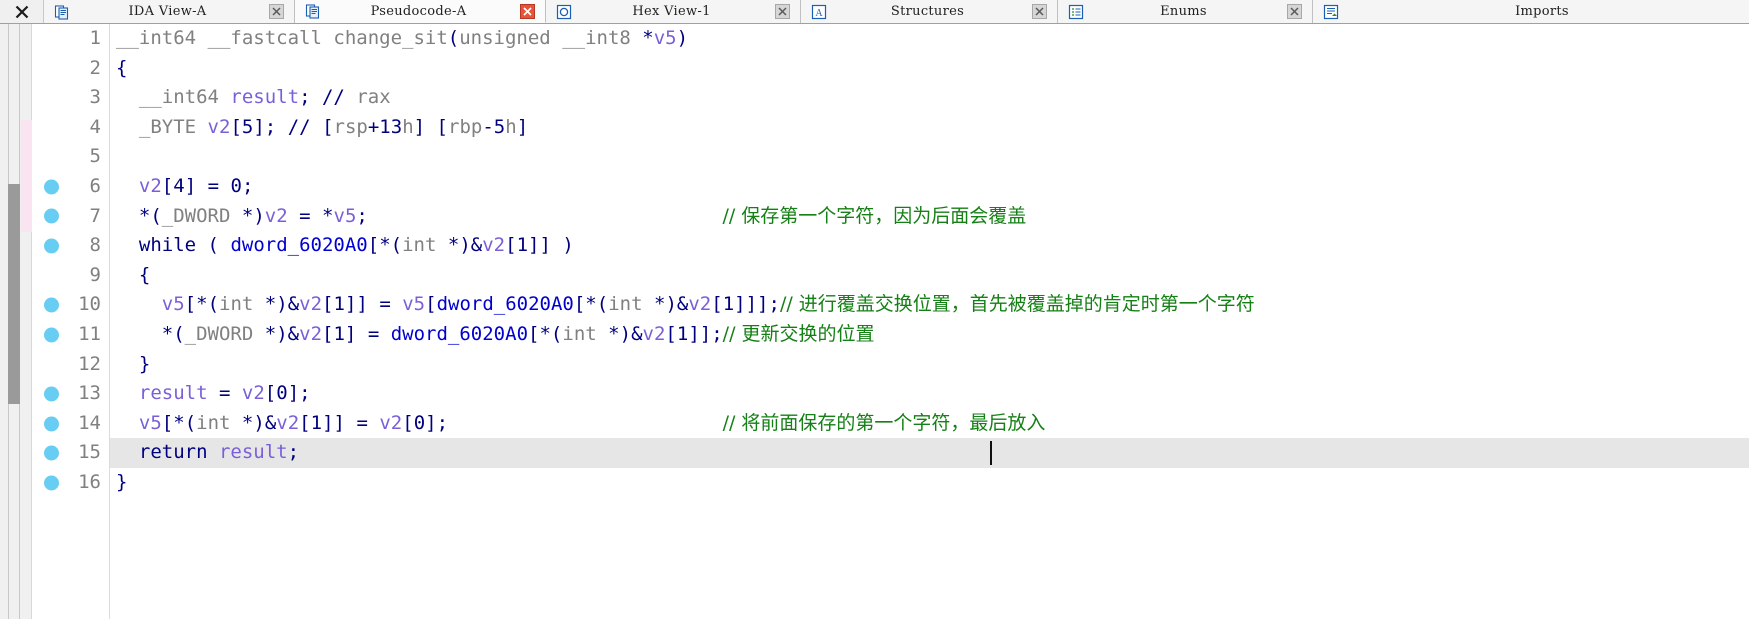  Describe the element at coordinates (70, 276) in the screenshot. I see `gutter-row: 9` at that location.